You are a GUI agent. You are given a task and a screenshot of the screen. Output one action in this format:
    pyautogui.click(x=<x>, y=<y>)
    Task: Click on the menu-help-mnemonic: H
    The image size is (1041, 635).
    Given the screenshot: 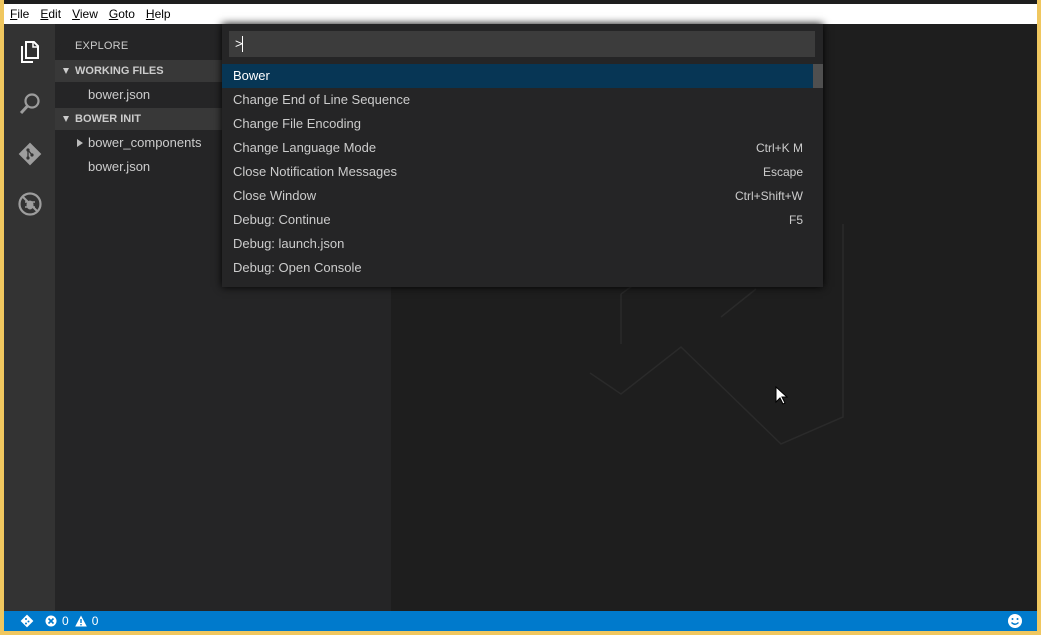 What is the action you would take?
    pyautogui.click(x=150, y=14)
    